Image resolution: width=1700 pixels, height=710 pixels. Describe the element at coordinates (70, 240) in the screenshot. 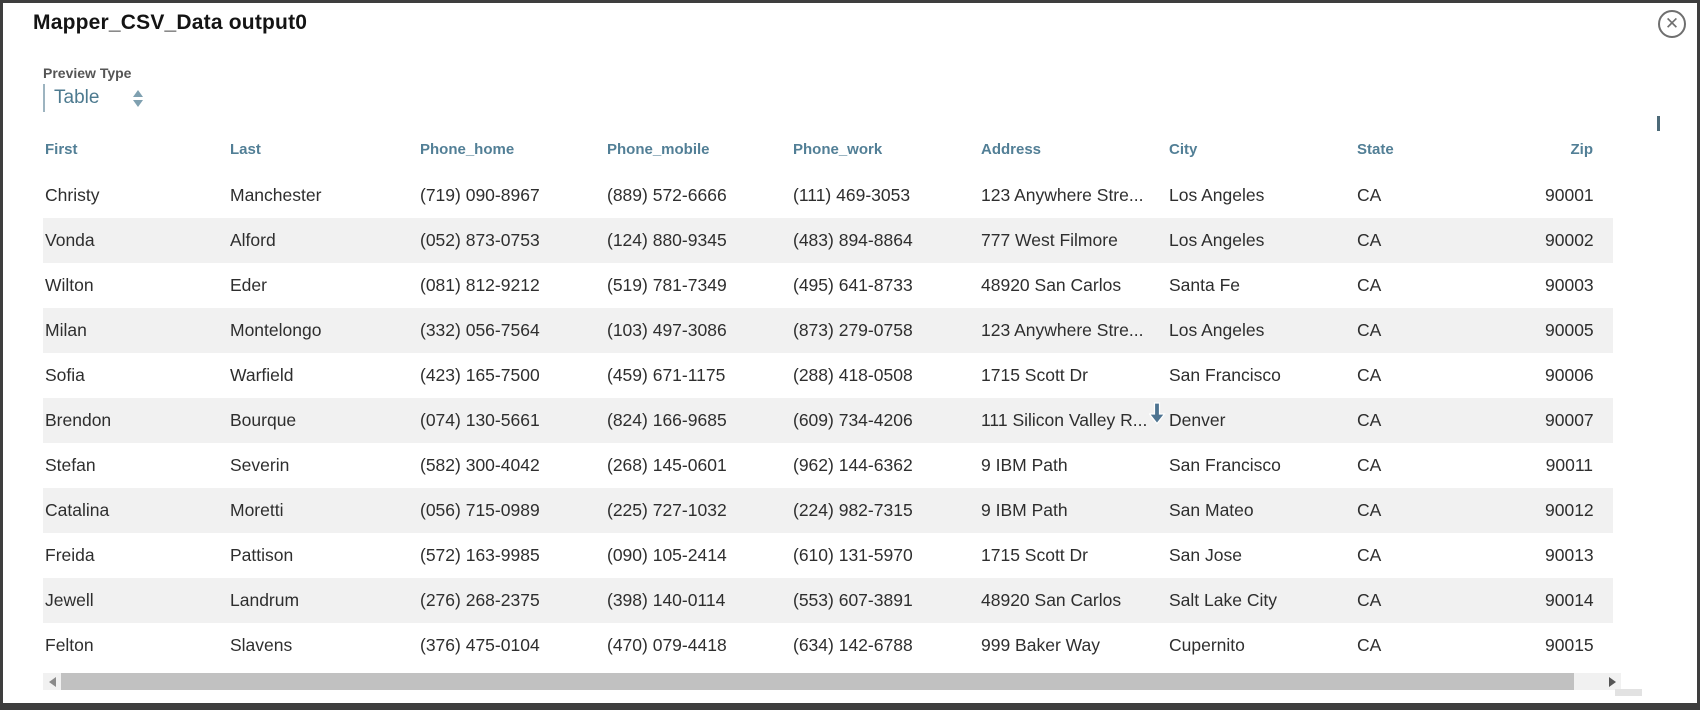

I see `table-cell-first: Vonda` at that location.